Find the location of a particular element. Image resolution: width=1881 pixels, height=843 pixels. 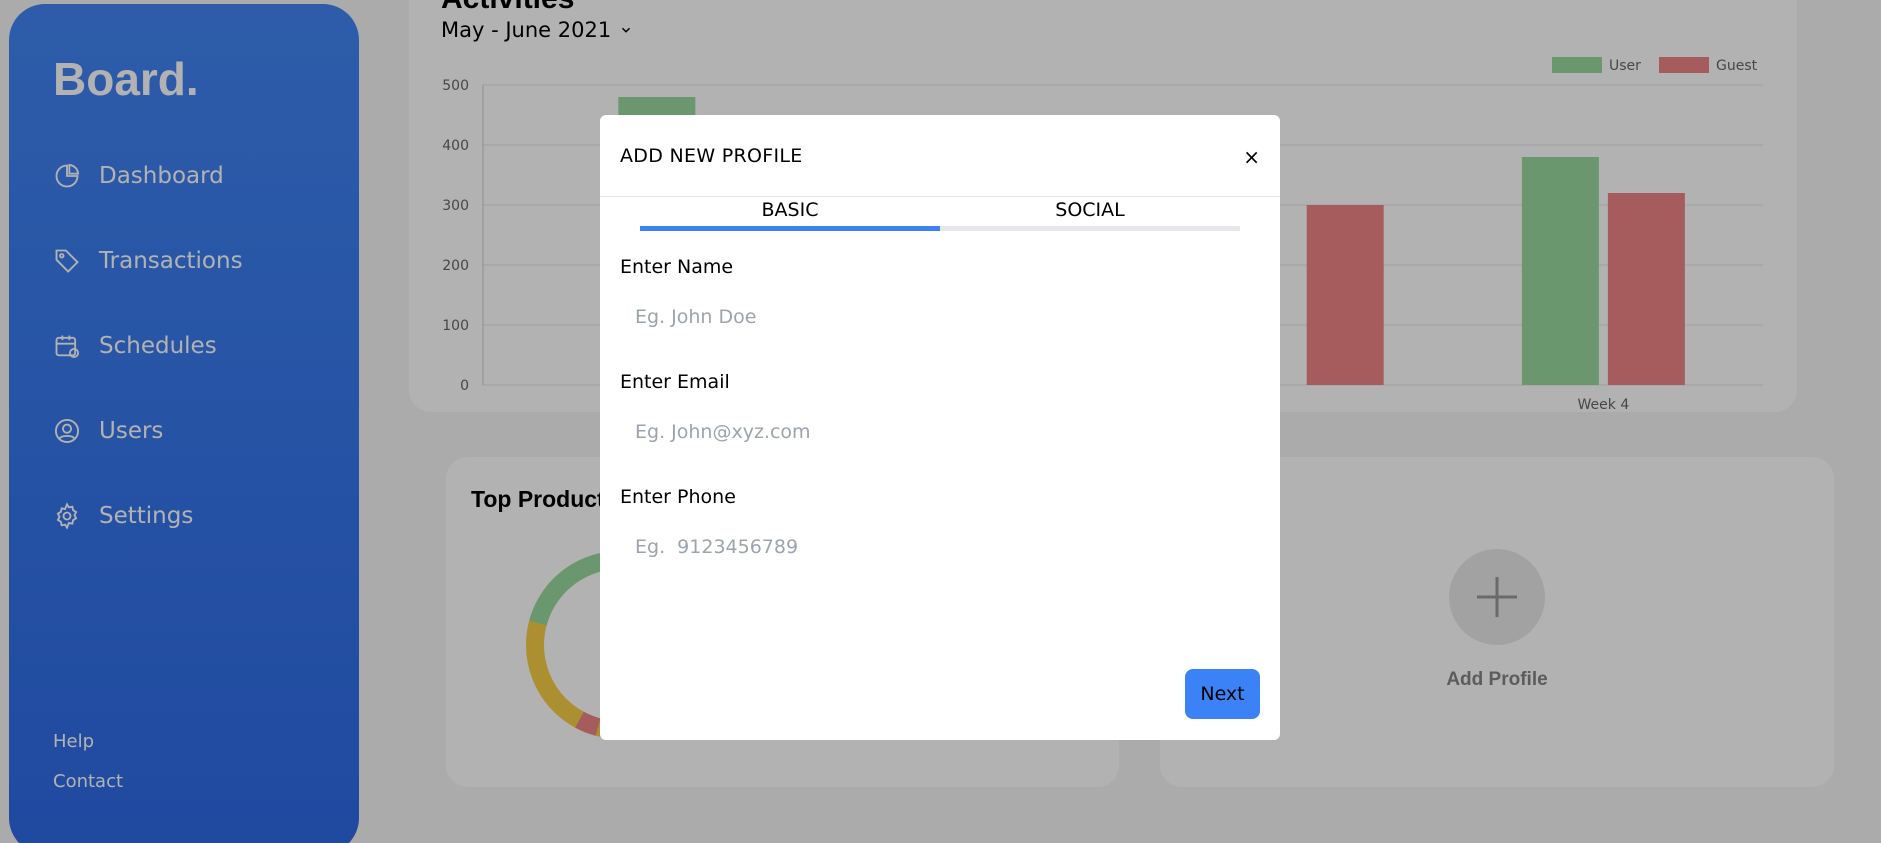

email-input is located at coordinates (940, 432).